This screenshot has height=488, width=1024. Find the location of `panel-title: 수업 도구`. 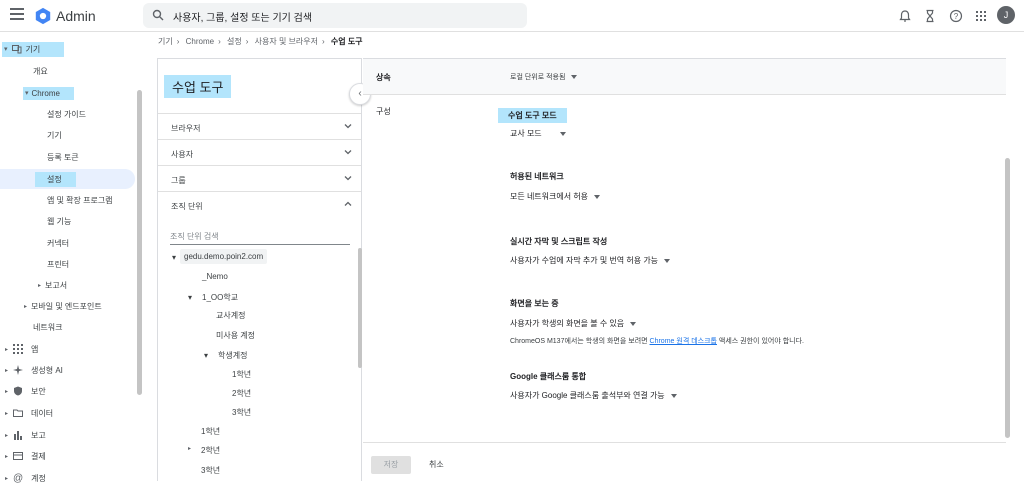

panel-title: 수업 도구 is located at coordinates (198, 86).